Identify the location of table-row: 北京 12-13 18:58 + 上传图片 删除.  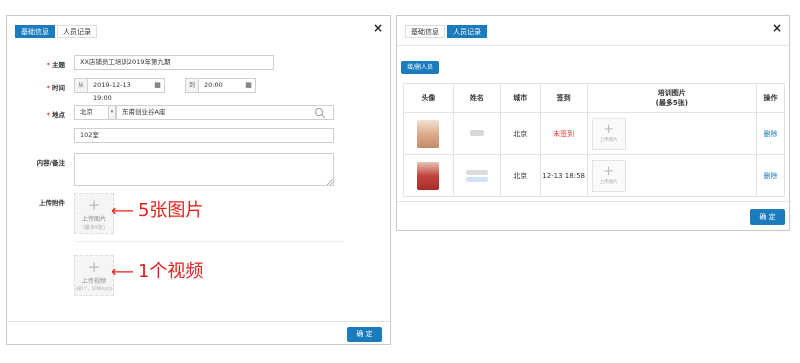
(594, 175).